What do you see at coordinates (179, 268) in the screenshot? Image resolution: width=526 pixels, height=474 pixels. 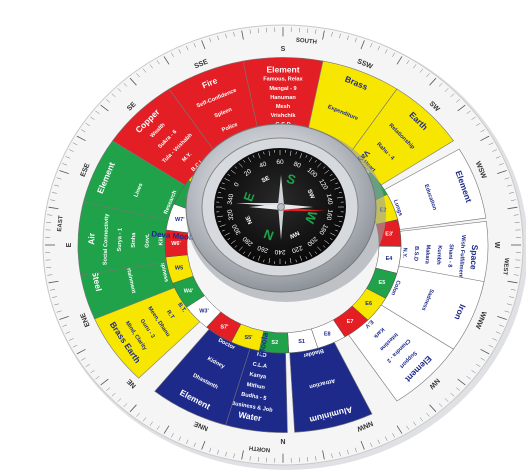 I see `inner-code: W5` at bounding box center [179, 268].